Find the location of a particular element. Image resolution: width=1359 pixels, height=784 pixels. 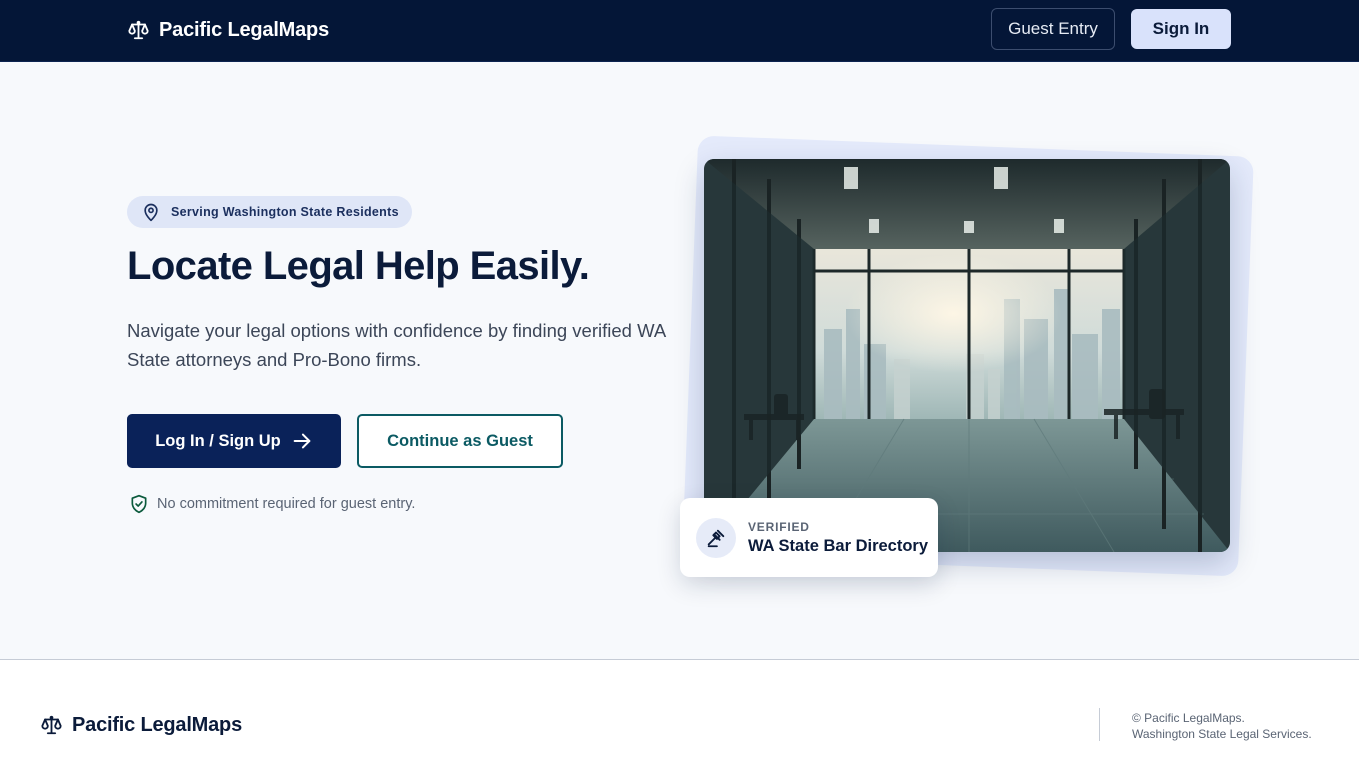

guest-note: No commitment required for guest entry. is located at coordinates (272, 504).